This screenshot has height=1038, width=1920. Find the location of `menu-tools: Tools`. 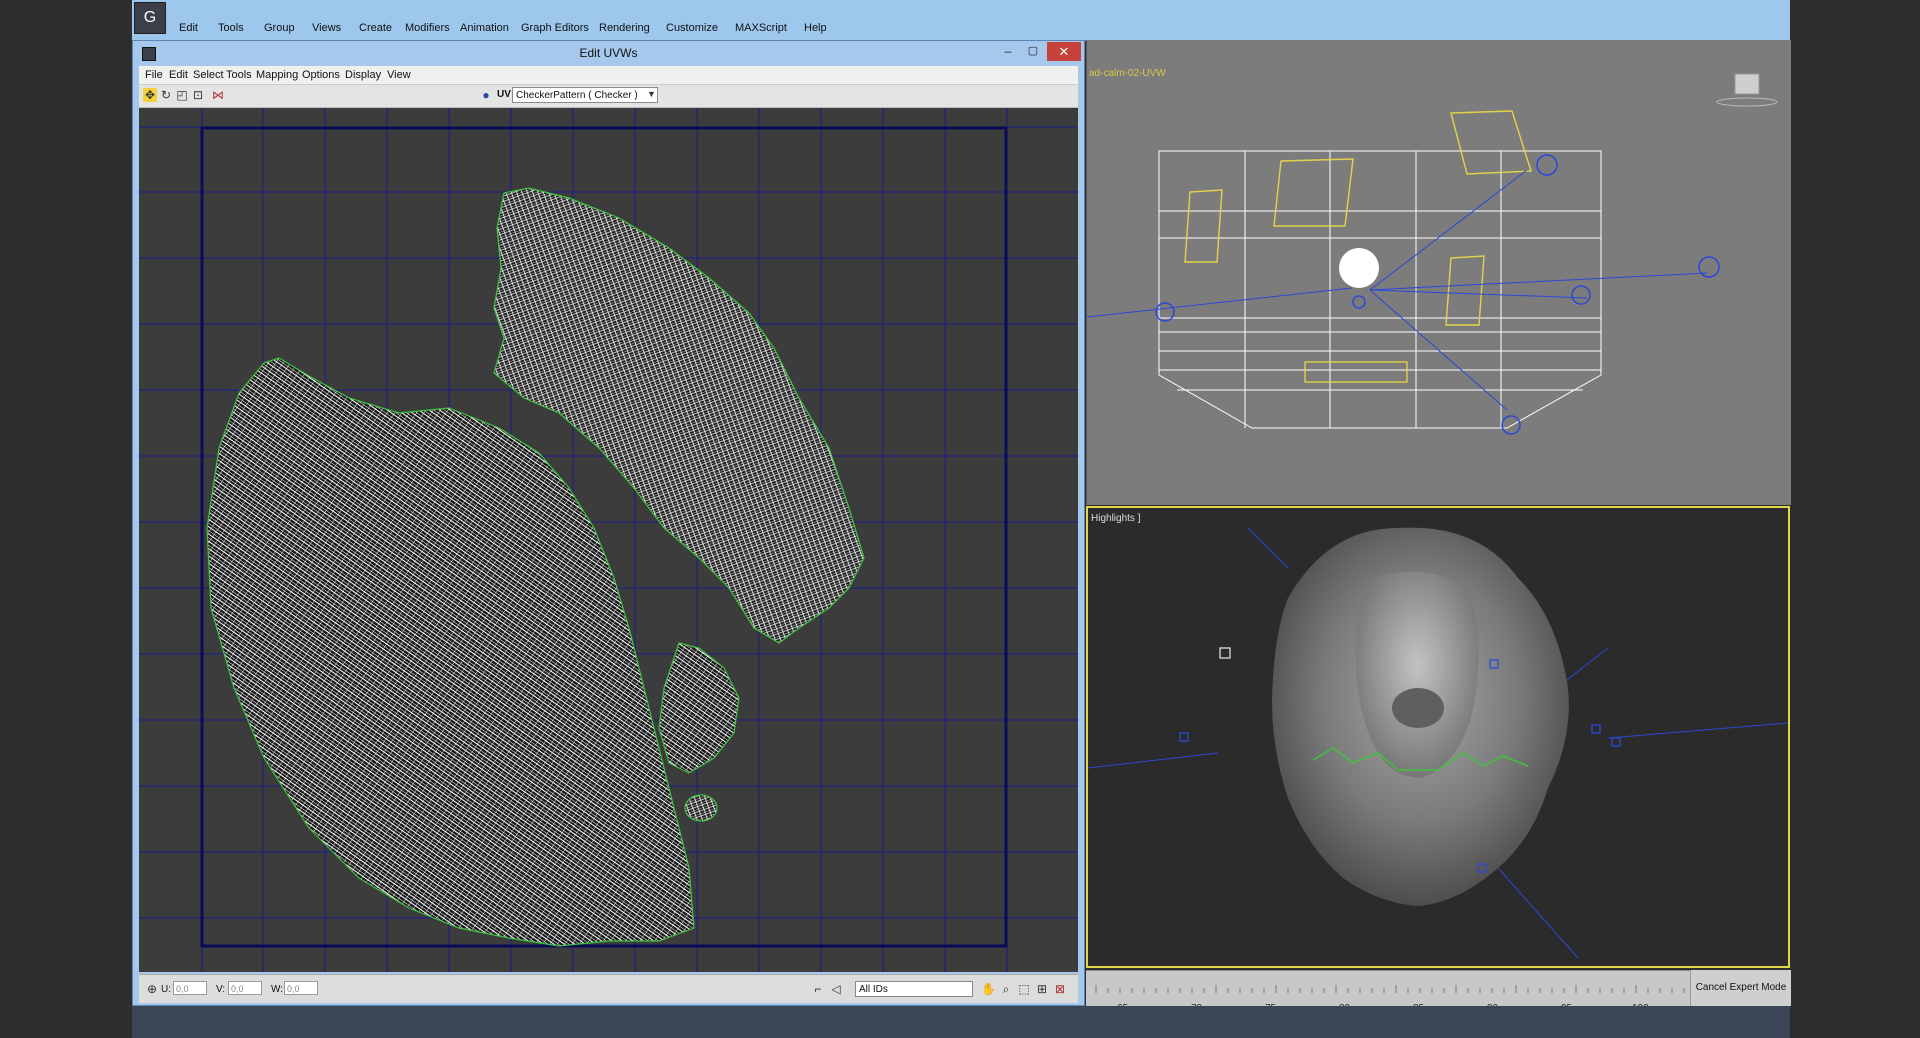

menu-tools: Tools is located at coordinates (231, 28).